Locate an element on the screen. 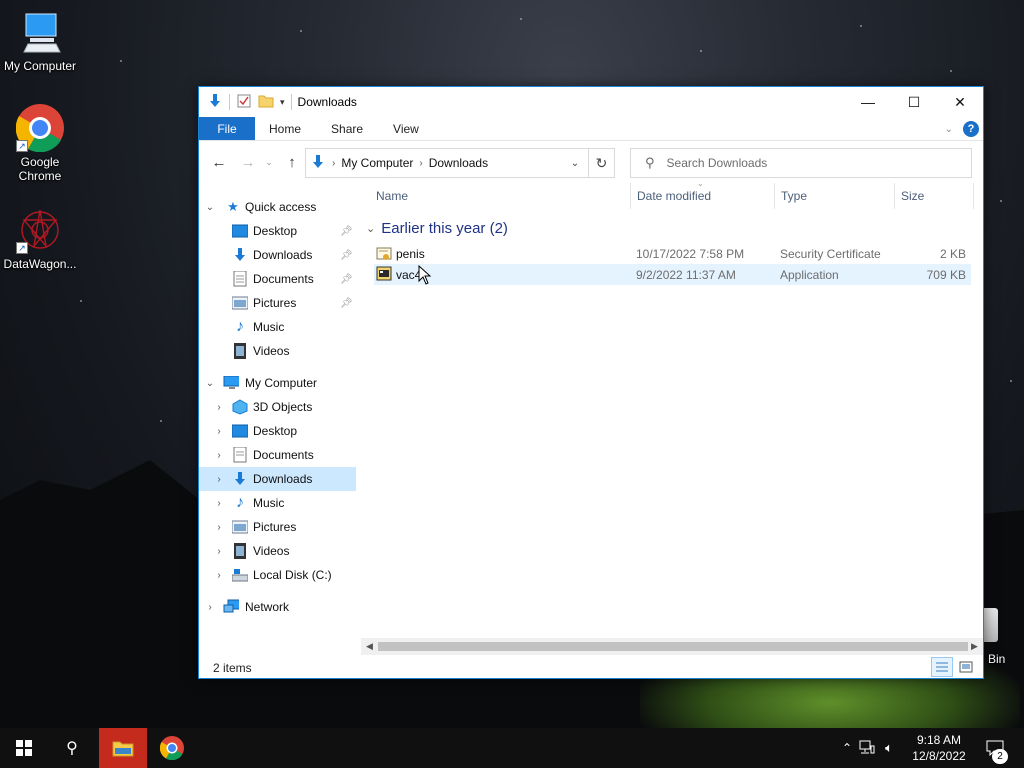 This screenshot has height=768, width=1024. horizontal-scrollbar: ◀ ▶ is located at coordinates (672, 646).